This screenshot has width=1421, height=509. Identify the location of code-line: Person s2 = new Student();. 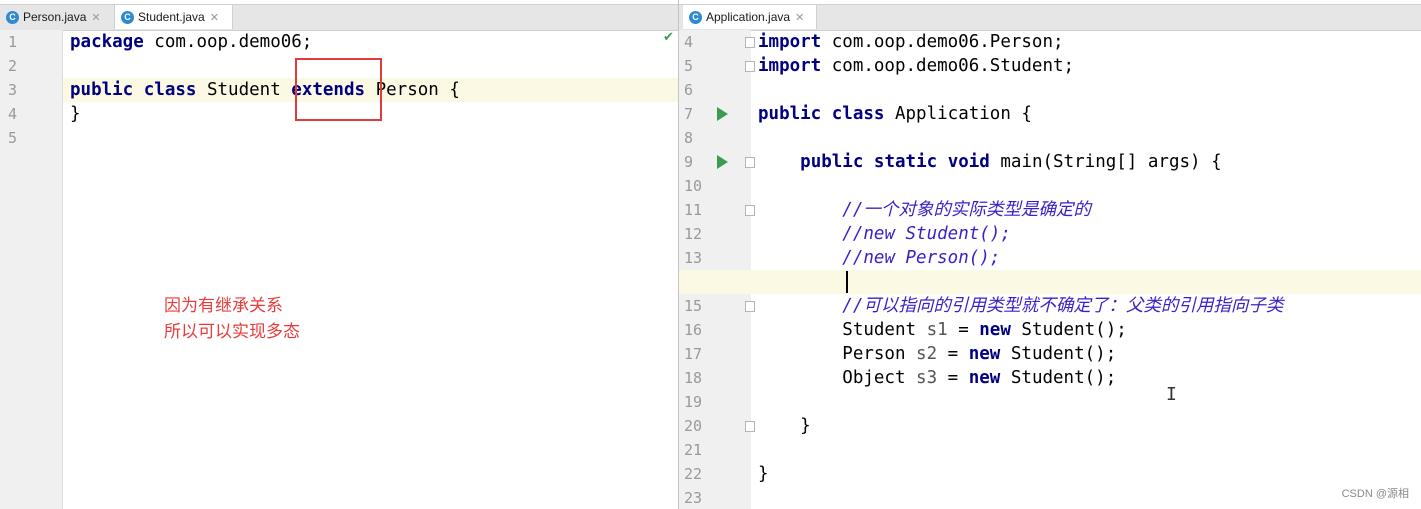
(1050, 354).